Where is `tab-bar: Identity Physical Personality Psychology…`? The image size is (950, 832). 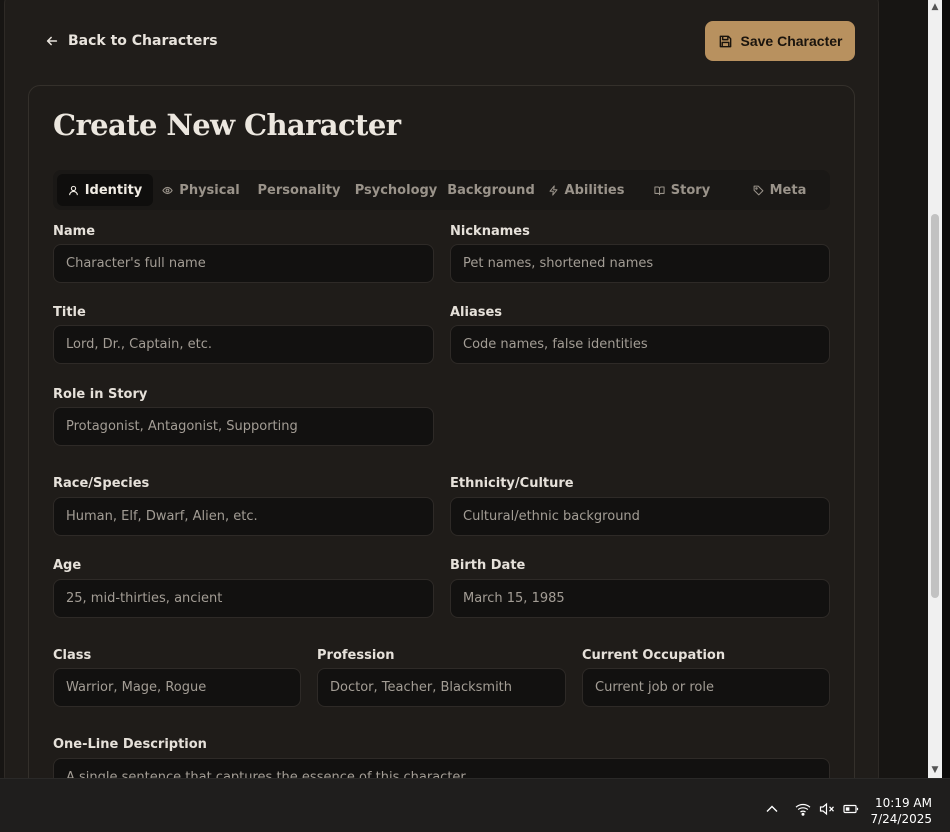 tab-bar: Identity Physical Personality Psychology… is located at coordinates (441, 190).